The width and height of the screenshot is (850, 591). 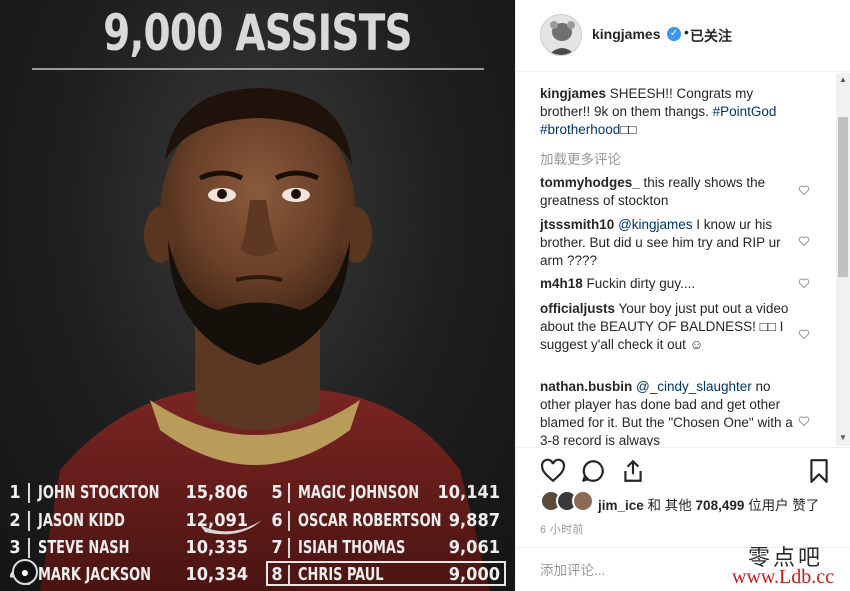 I want to click on leaderboard-rank: 8, so click(x=277, y=574).